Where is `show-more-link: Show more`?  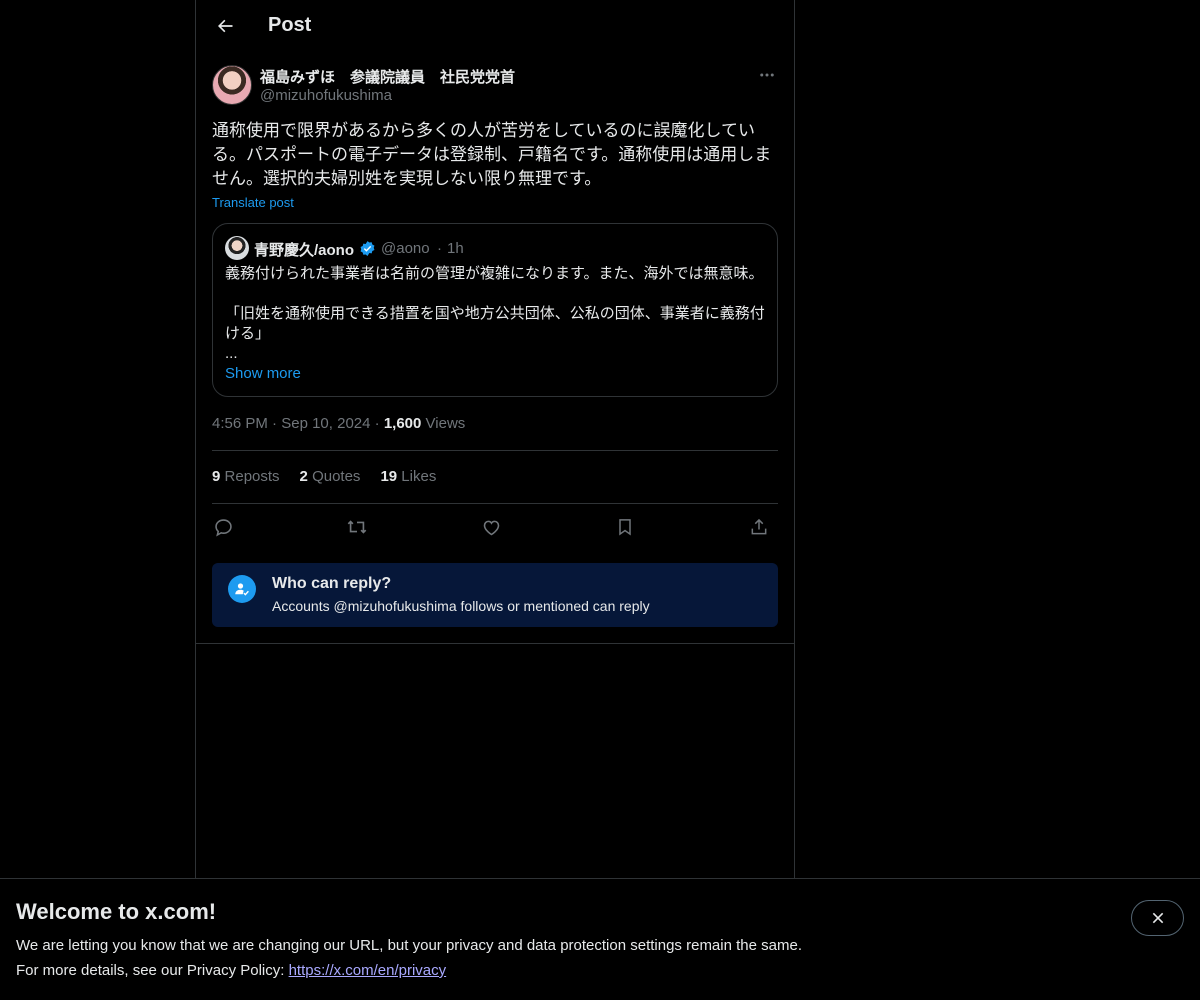
show-more-link: Show more is located at coordinates (263, 373).